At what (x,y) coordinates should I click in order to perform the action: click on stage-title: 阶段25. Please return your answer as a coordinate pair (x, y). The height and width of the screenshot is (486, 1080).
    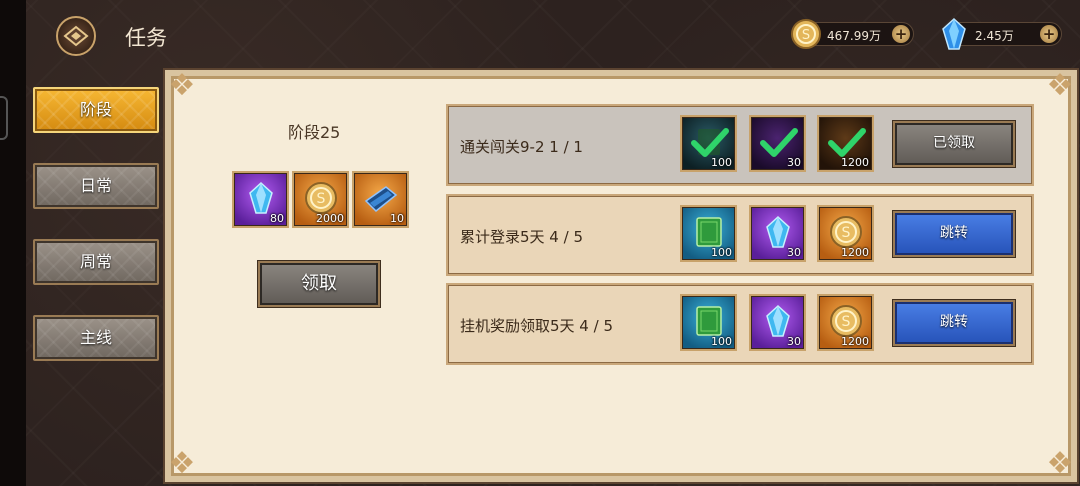
    Looking at the image, I should click on (314, 132).